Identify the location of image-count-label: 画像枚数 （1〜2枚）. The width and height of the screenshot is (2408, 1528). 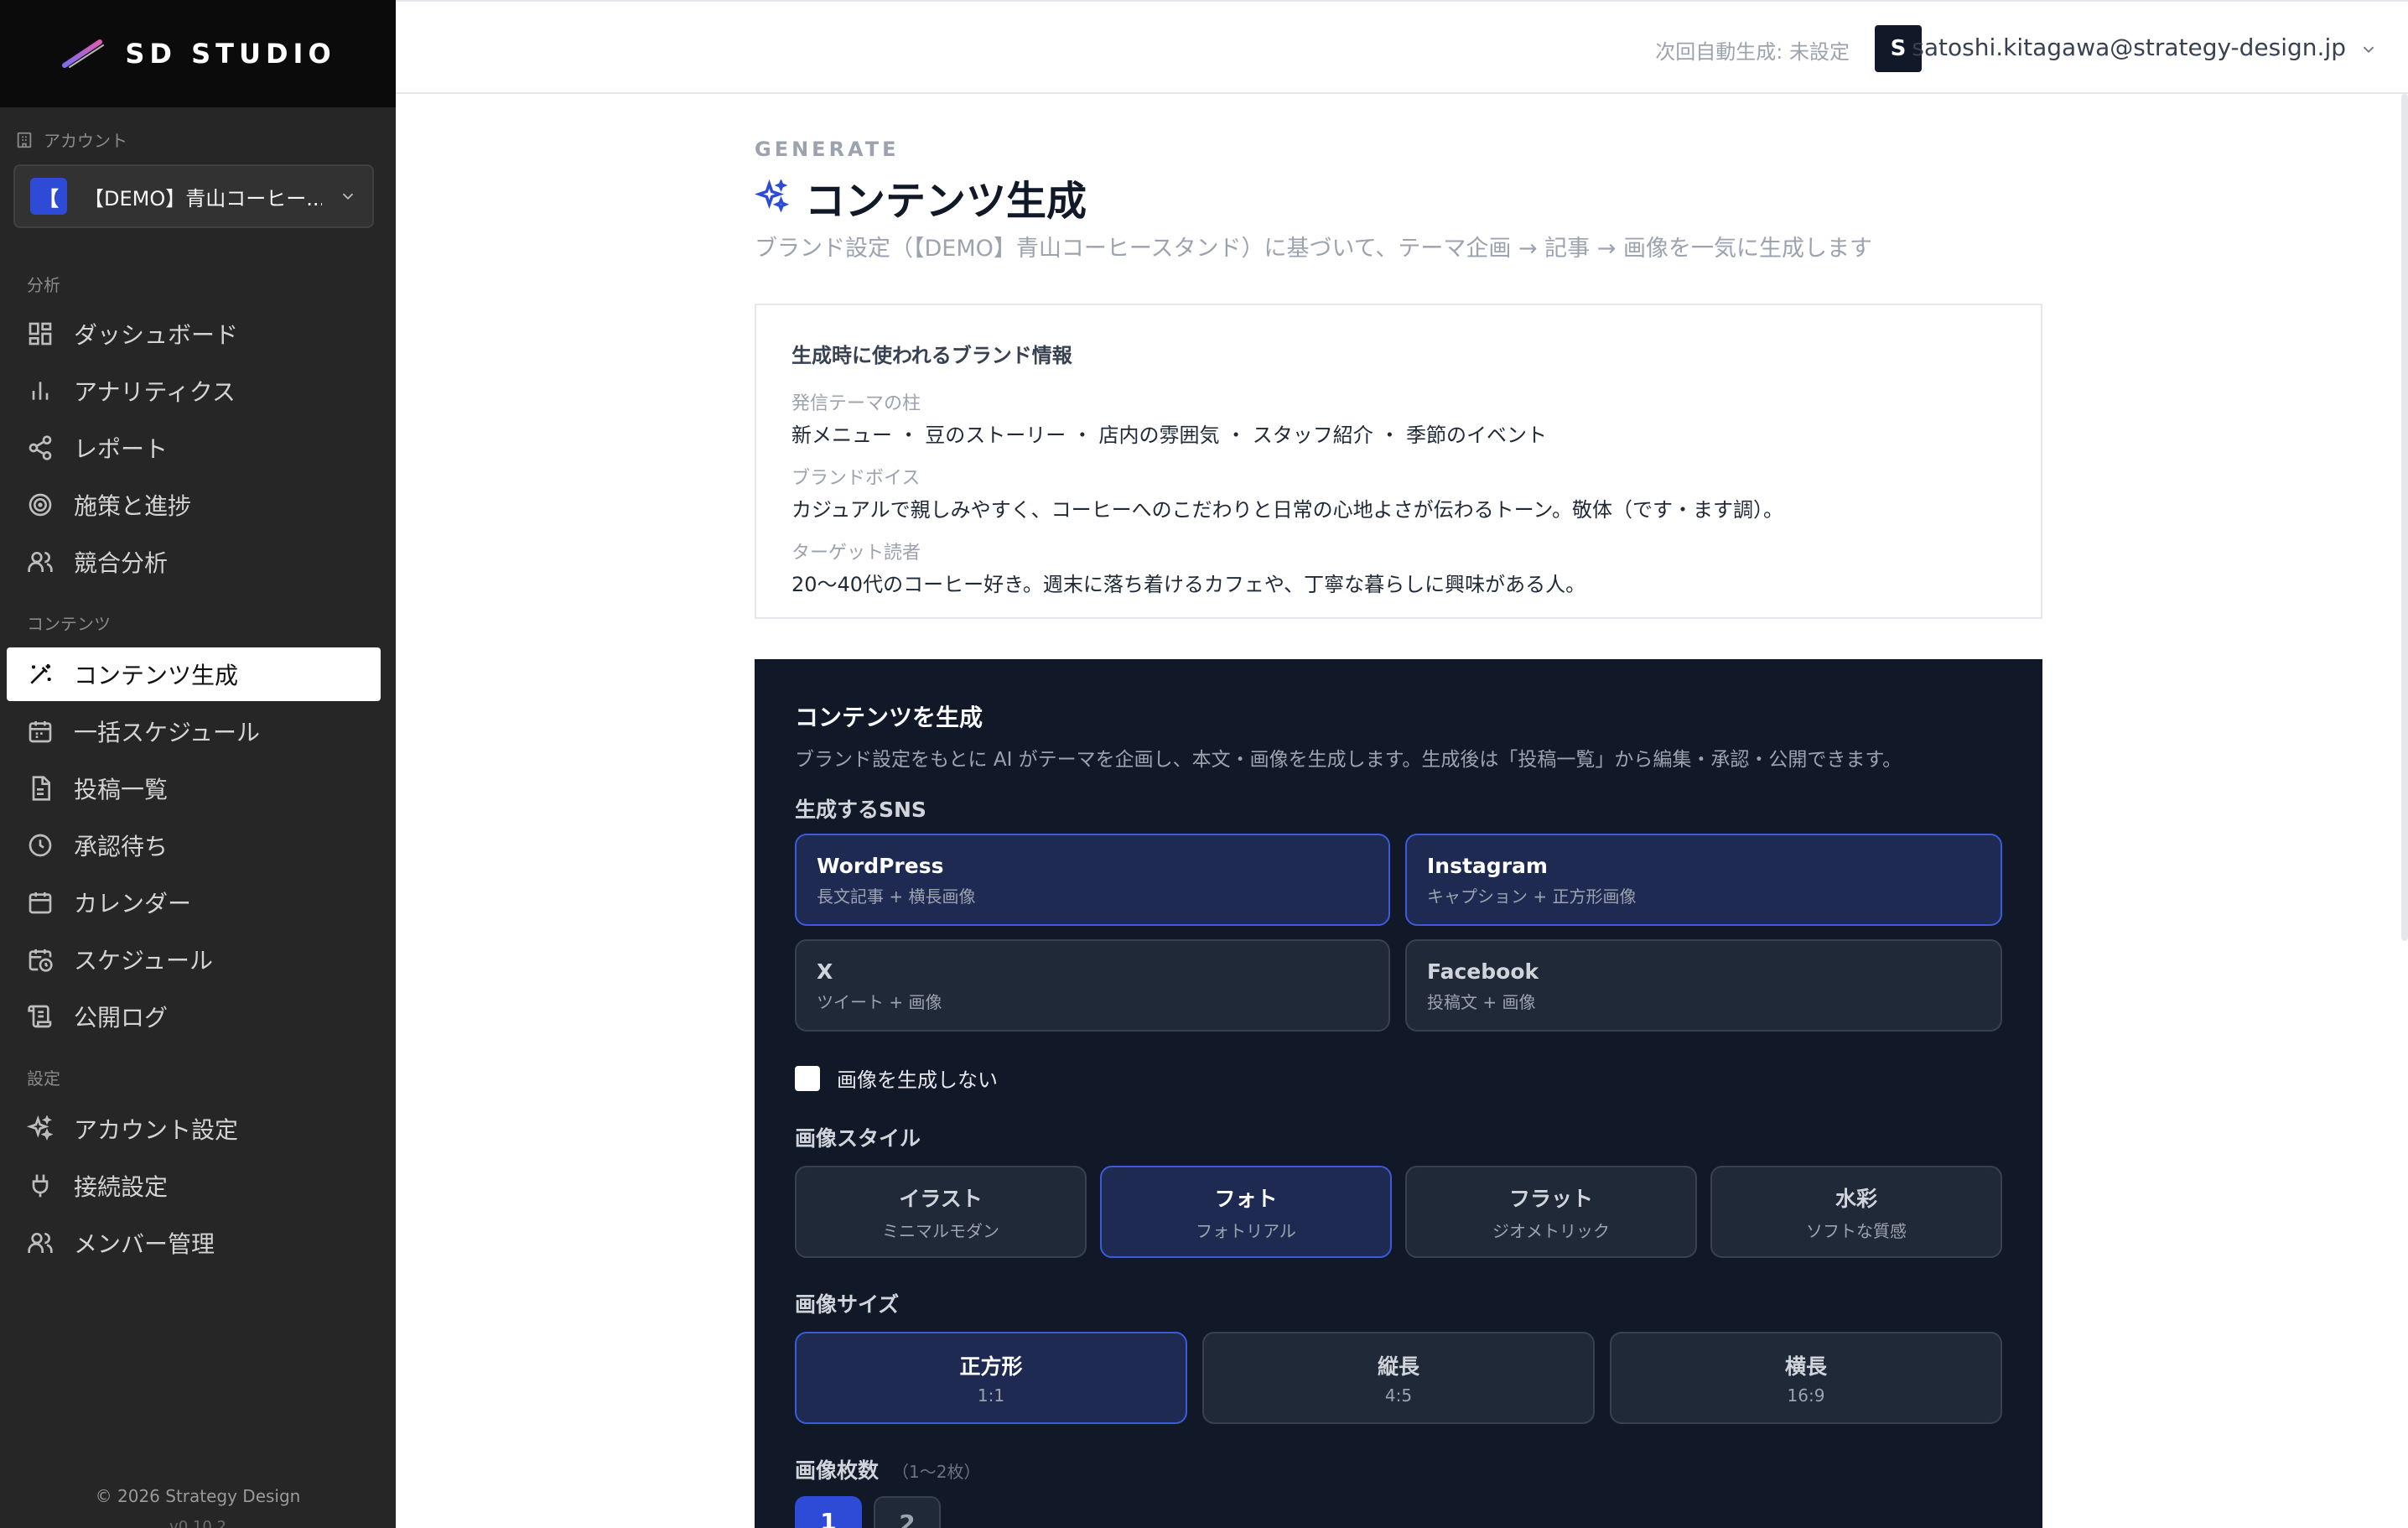
(888, 1471).